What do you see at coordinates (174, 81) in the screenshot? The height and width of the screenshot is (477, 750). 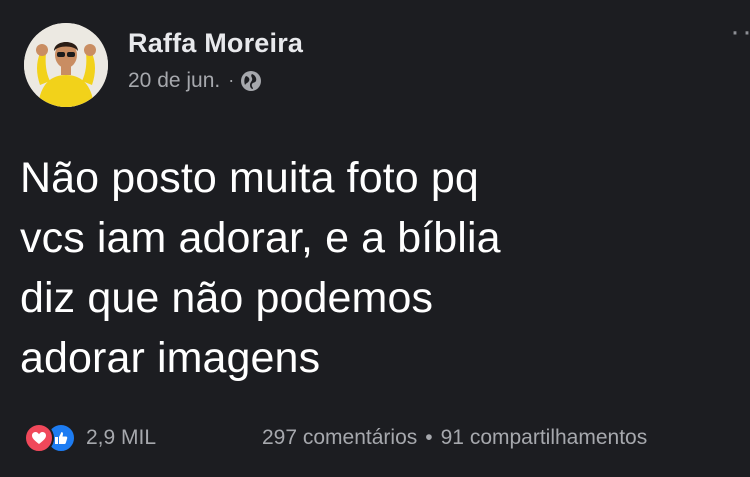 I see `post-date: 20 de jun.` at bounding box center [174, 81].